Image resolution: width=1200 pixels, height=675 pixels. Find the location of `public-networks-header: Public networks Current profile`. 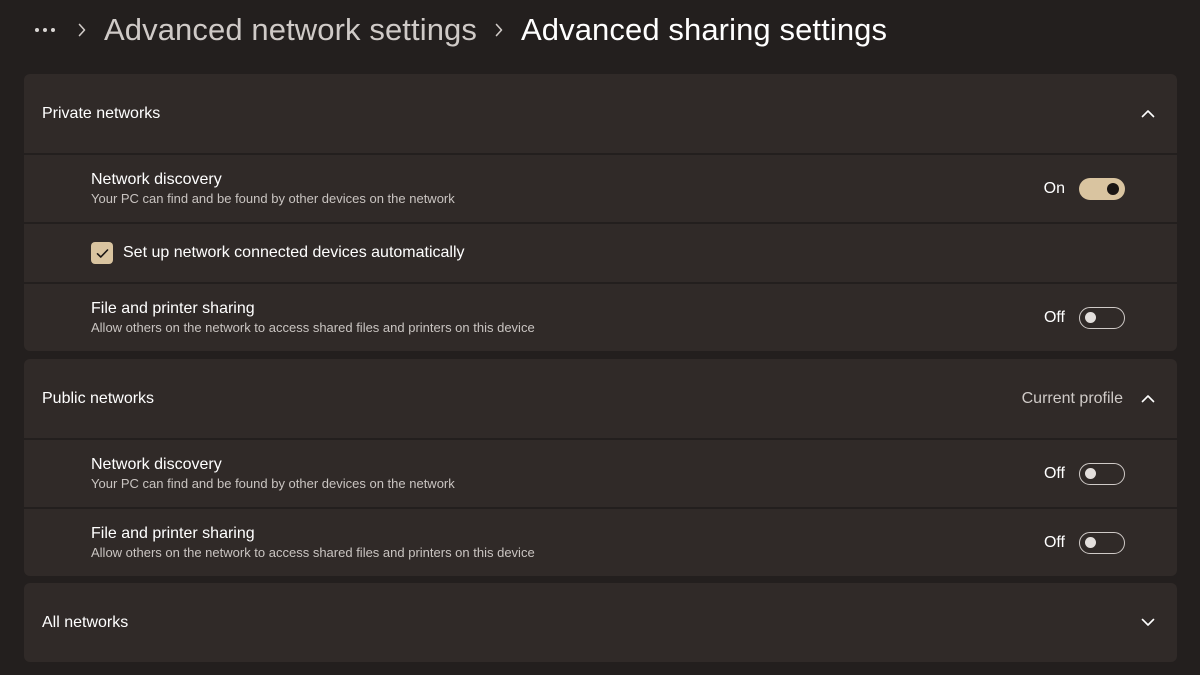

public-networks-header: Public networks Current profile is located at coordinates (600, 398).